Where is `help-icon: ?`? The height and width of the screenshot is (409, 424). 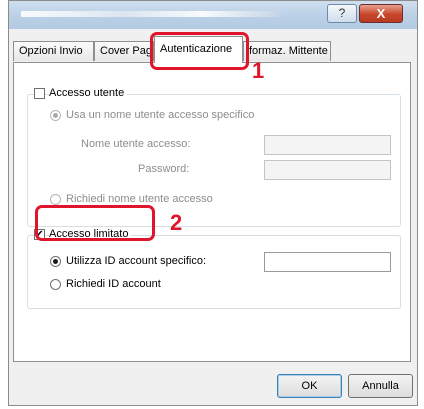 help-icon: ? is located at coordinates (342, 13).